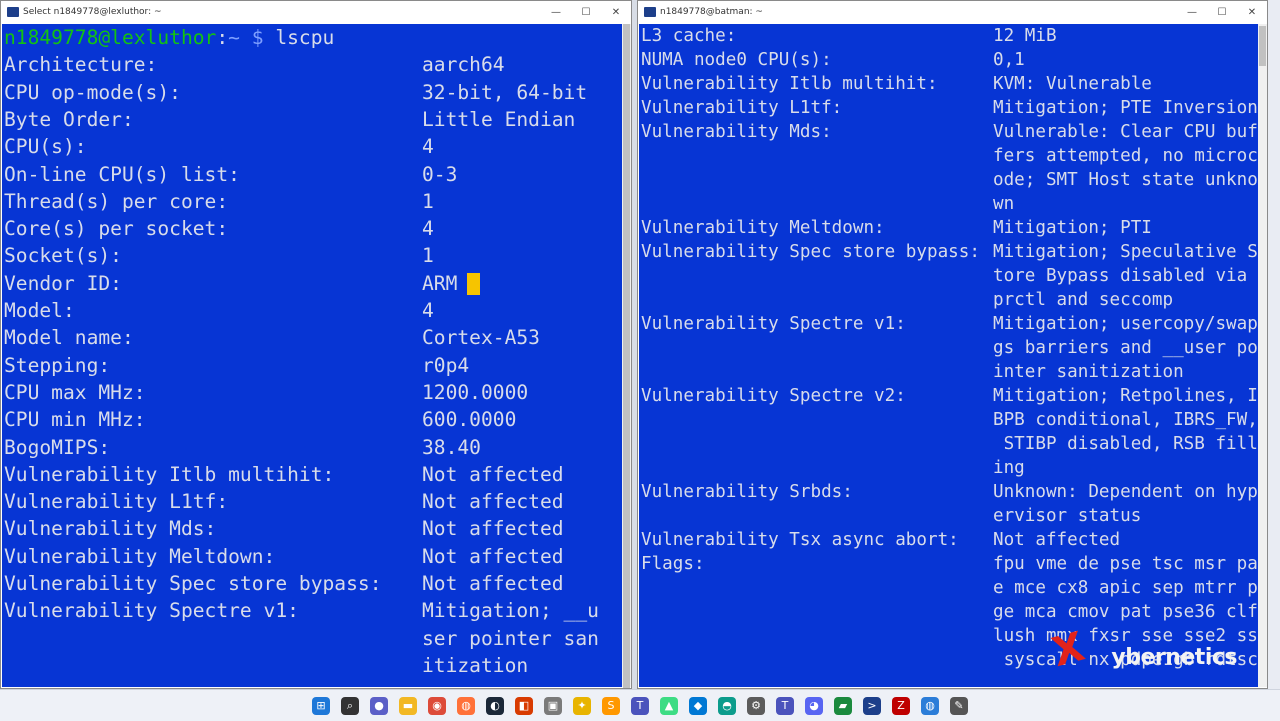 This screenshot has width=1280, height=721. Describe the element at coordinates (930, 705) in the screenshot. I see `globe-icon: ◍` at that location.